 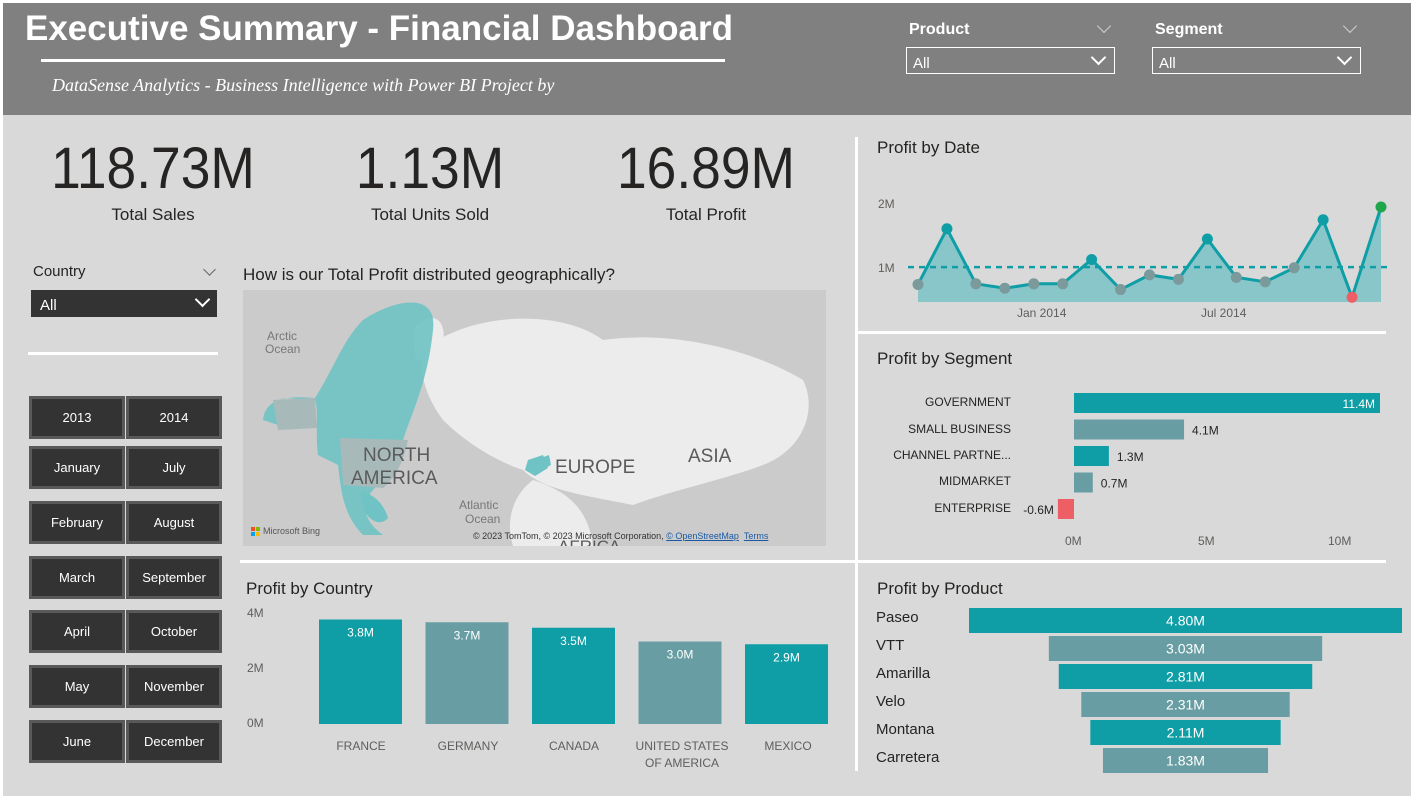 What do you see at coordinates (967, 402) in the screenshot?
I see `segment-label-government: GOVERNMENT` at bounding box center [967, 402].